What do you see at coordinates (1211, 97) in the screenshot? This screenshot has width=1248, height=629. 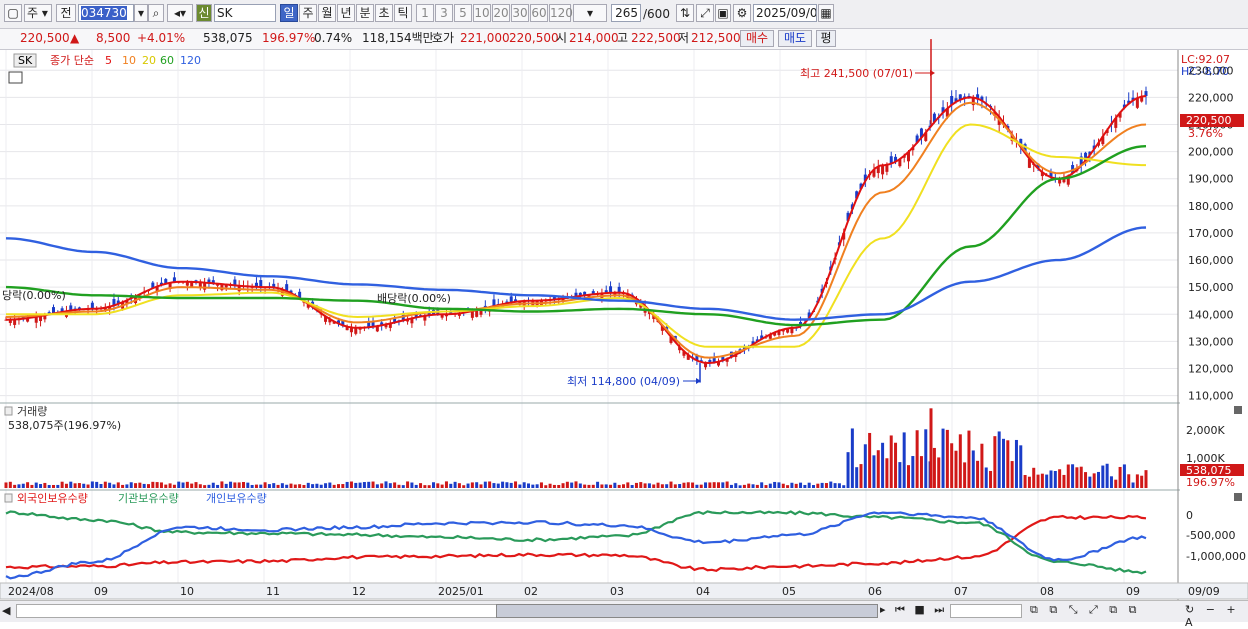 I see `price-axis-tick: 220,000` at bounding box center [1211, 97].